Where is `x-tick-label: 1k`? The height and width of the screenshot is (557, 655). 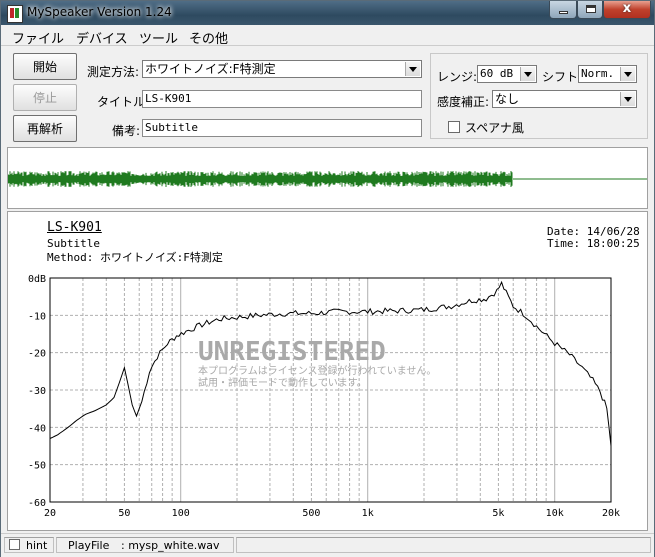 x-tick-label: 1k is located at coordinates (368, 513).